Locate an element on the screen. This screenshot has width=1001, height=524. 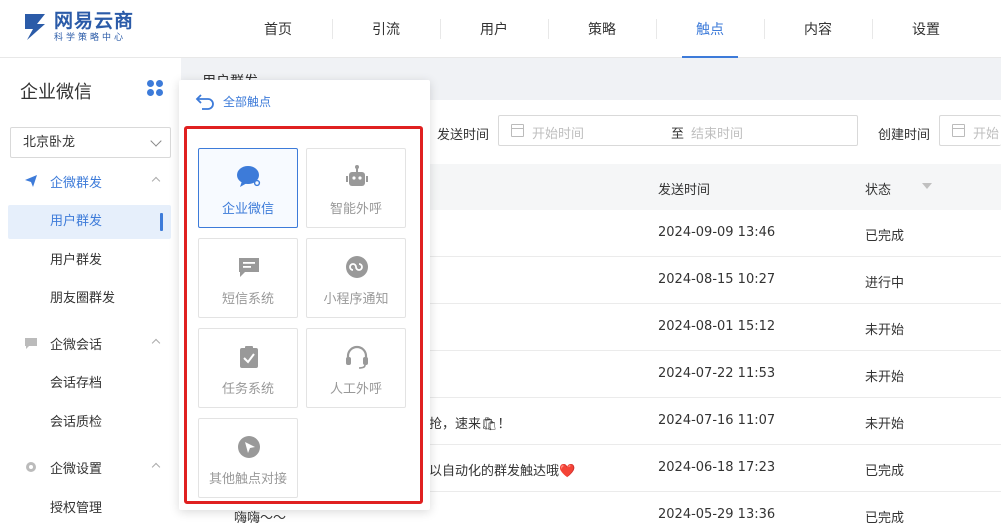
create-start-input: 开始 is located at coordinates (986, 132).